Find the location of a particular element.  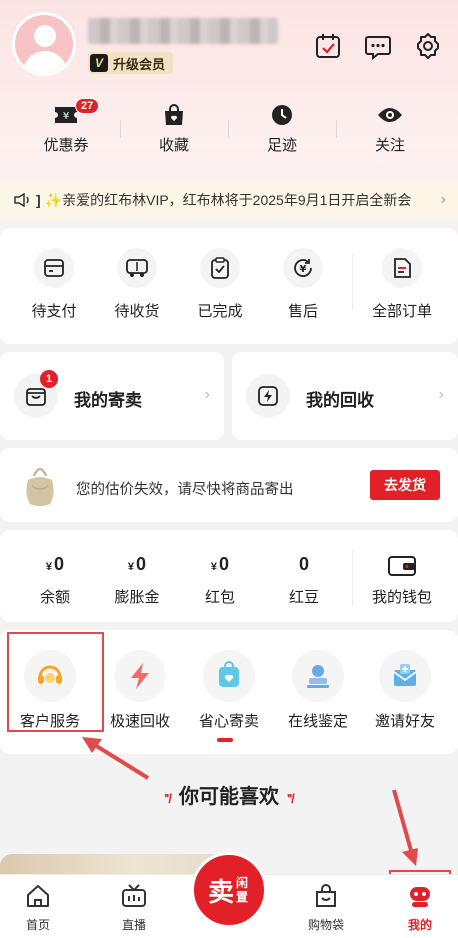

order-after-sales-label: 售后 is located at coordinates (302, 311).